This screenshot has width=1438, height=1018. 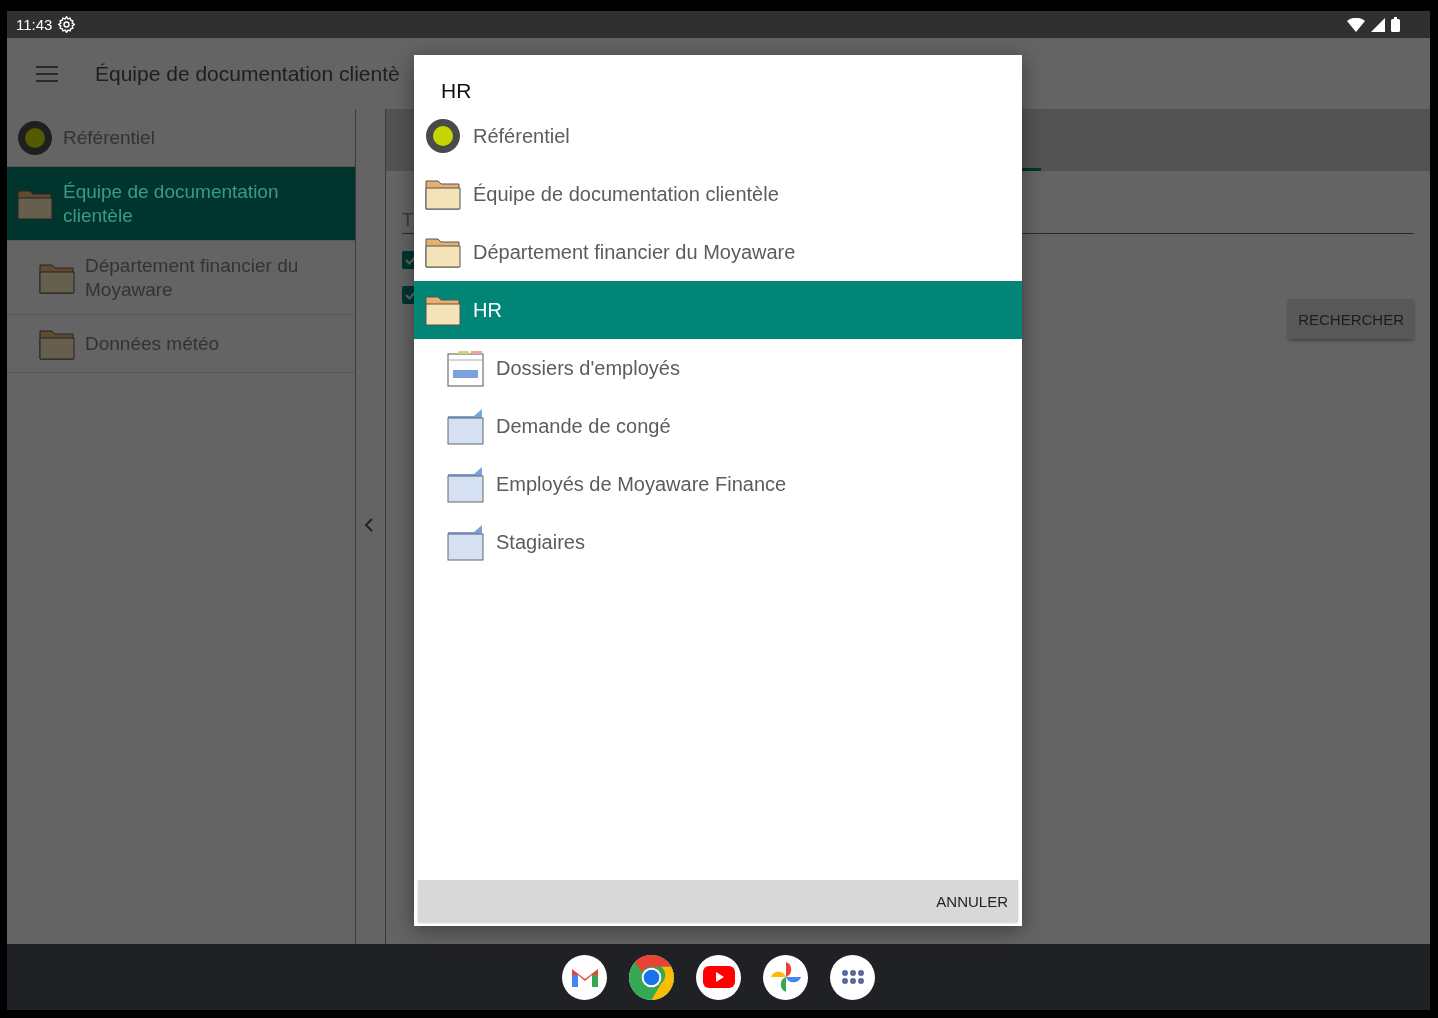 I want to click on item-label: Stagiaires, so click(x=540, y=542).